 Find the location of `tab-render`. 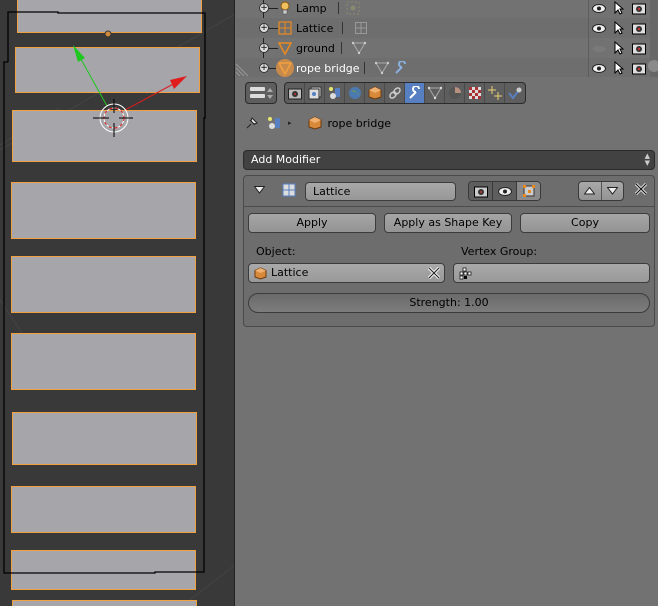

tab-render is located at coordinates (295, 93).